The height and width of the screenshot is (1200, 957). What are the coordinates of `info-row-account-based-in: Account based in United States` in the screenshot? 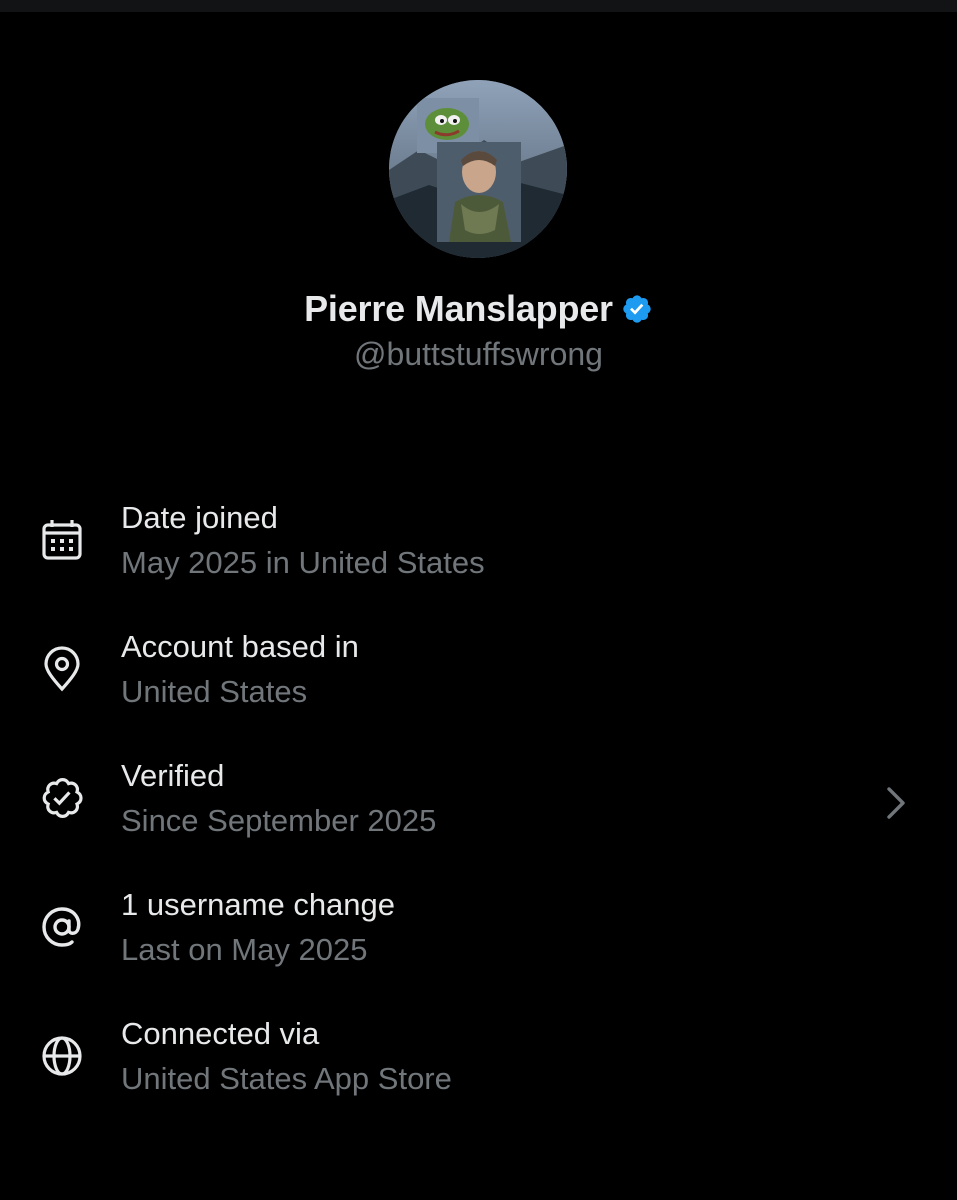 It's located at (478, 673).